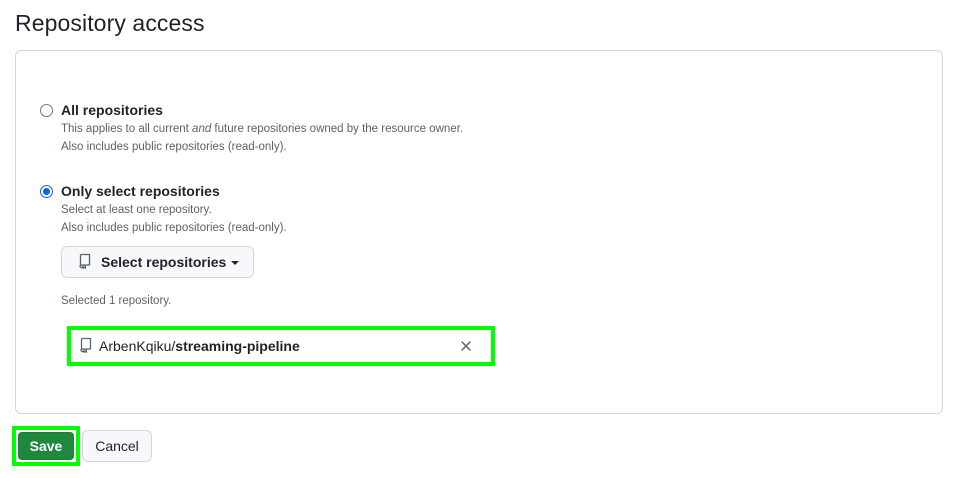 This screenshot has width=965, height=478. What do you see at coordinates (112, 110) in the screenshot?
I see `all-repositories-label: All repositories` at bounding box center [112, 110].